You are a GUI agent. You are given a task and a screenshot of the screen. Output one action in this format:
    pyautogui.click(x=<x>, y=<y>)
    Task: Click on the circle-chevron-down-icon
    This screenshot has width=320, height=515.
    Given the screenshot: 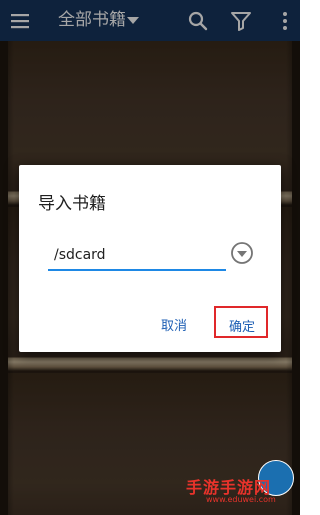 What is the action you would take?
    pyautogui.click(x=242, y=253)
    